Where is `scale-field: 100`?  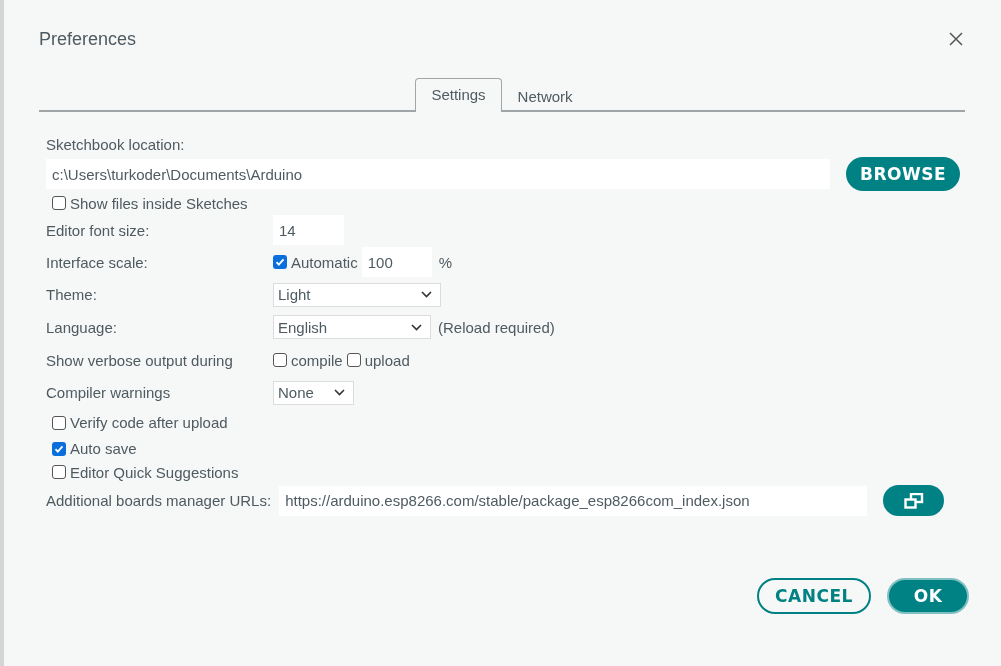 scale-field: 100 is located at coordinates (396, 262).